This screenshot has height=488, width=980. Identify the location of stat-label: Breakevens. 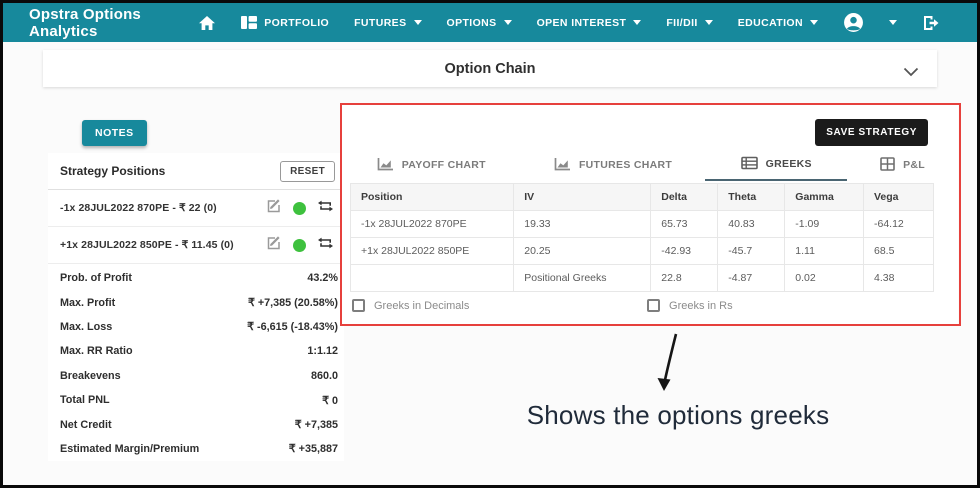
(90, 375).